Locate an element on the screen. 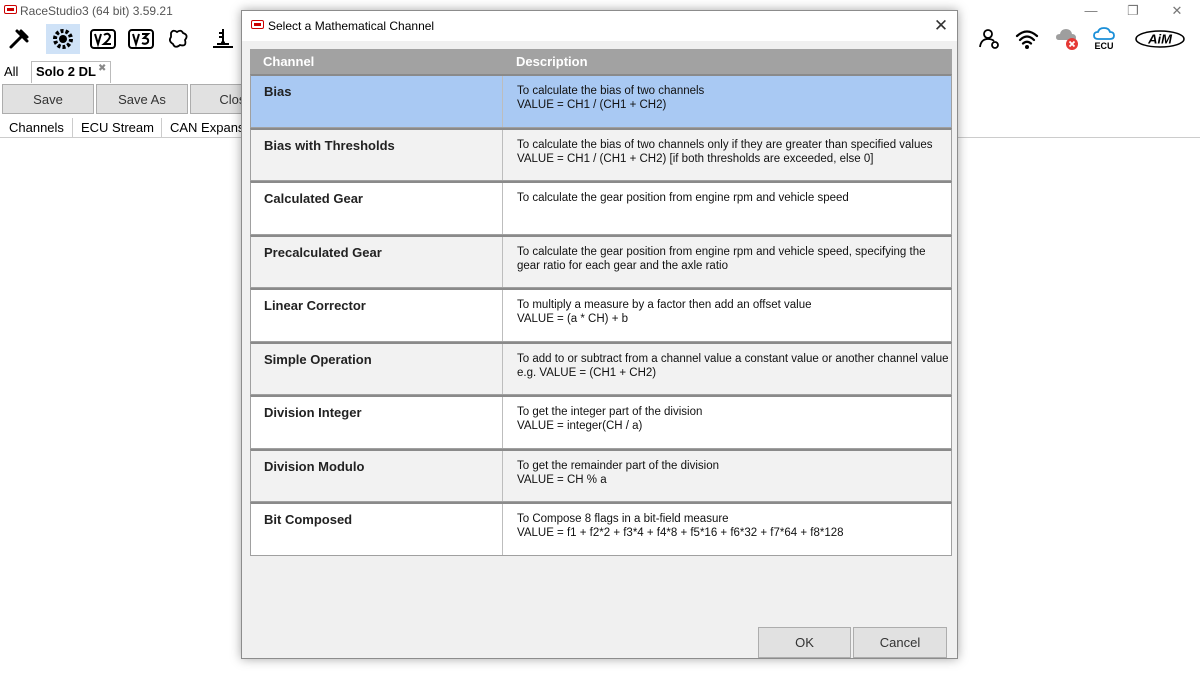 The height and width of the screenshot is (675, 1200). cancel-button: Cancel is located at coordinates (900, 642).